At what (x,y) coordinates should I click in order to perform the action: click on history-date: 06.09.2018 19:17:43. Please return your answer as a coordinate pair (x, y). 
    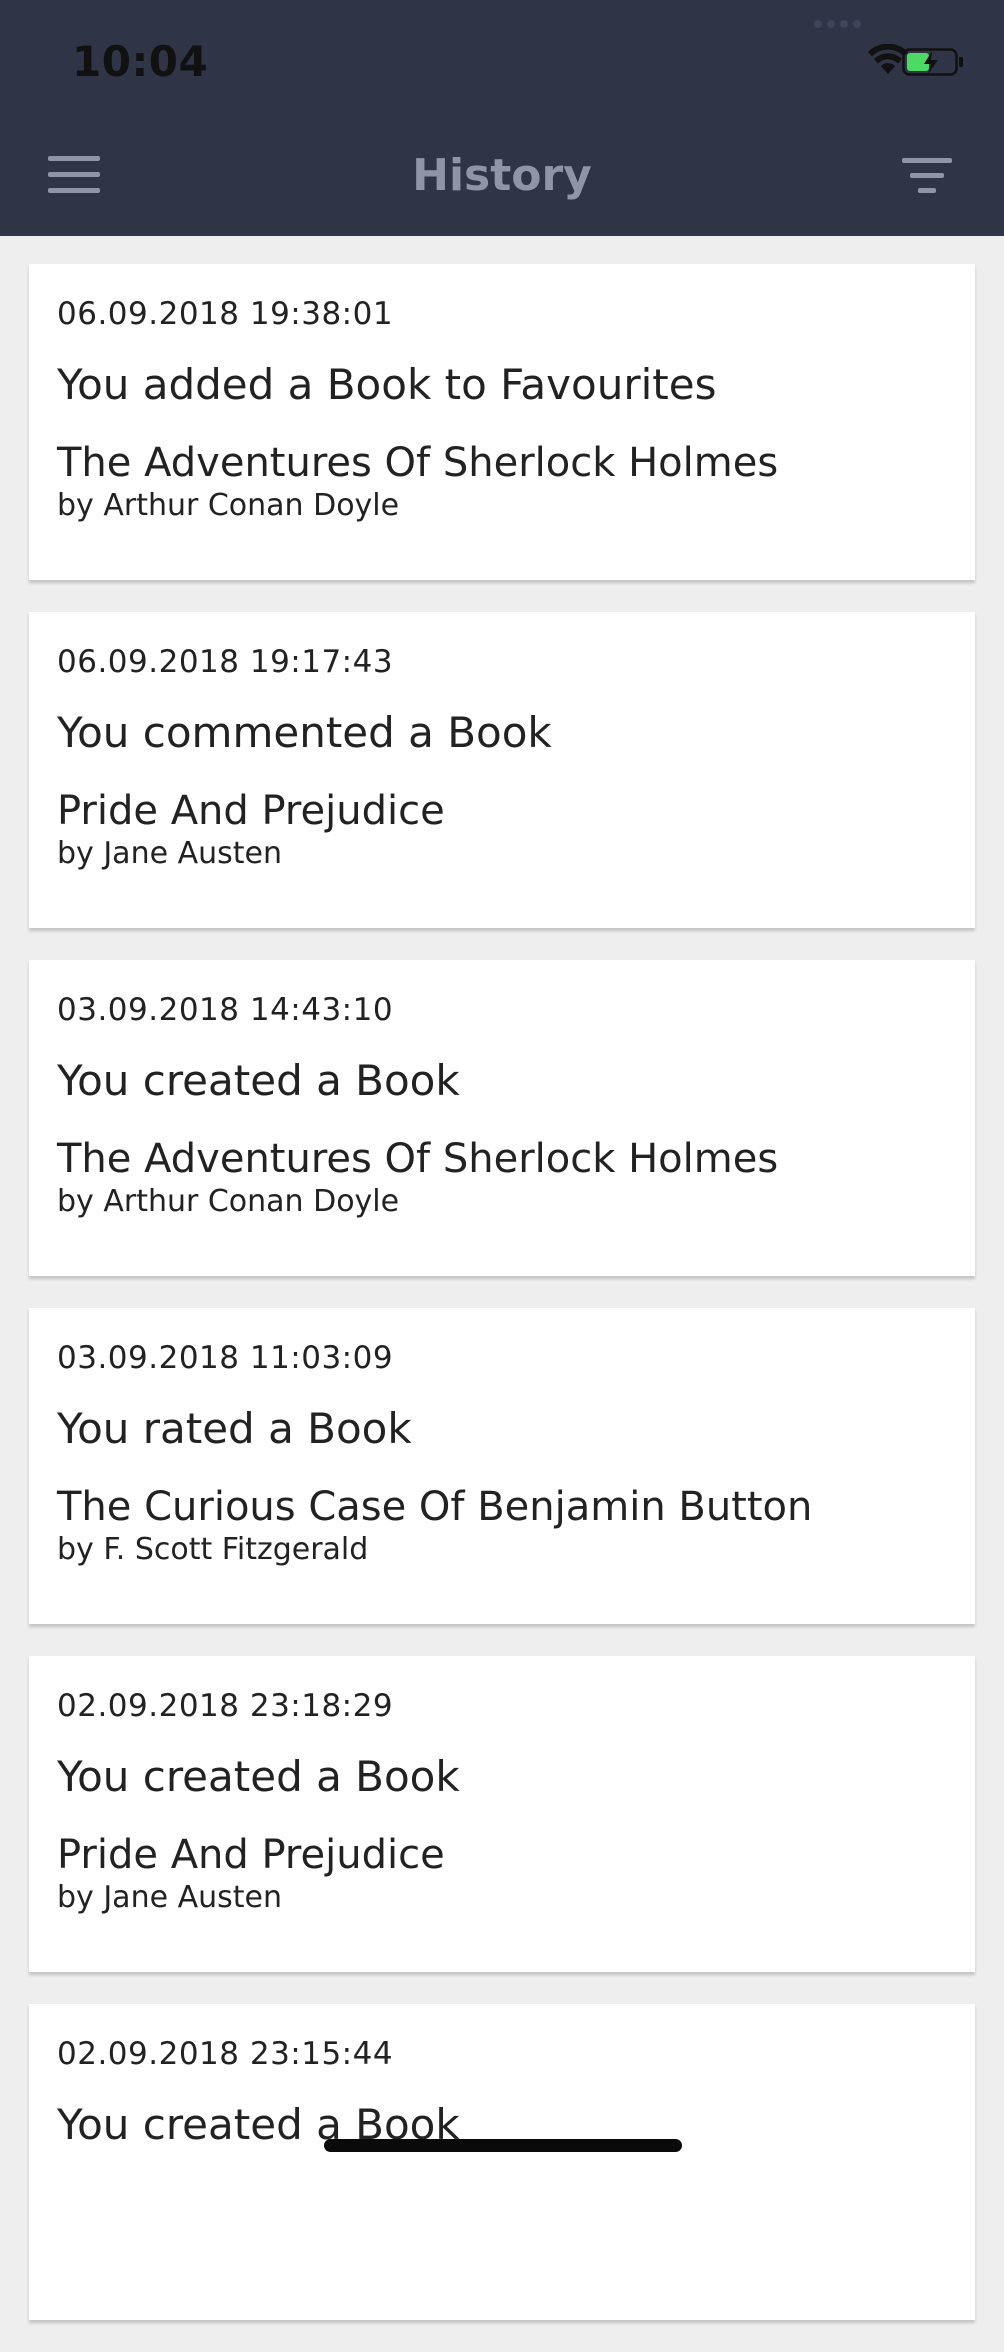
    Looking at the image, I should click on (225, 662).